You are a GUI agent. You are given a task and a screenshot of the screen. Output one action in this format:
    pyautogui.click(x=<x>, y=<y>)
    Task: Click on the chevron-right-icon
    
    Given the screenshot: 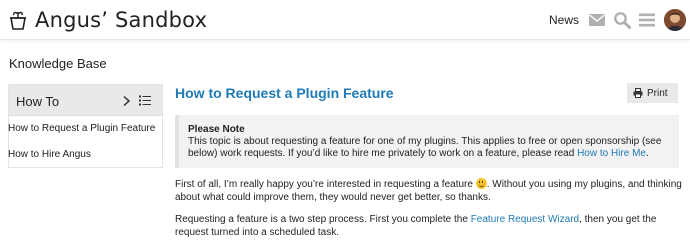 What is the action you would take?
    pyautogui.click(x=126, y=101)
    